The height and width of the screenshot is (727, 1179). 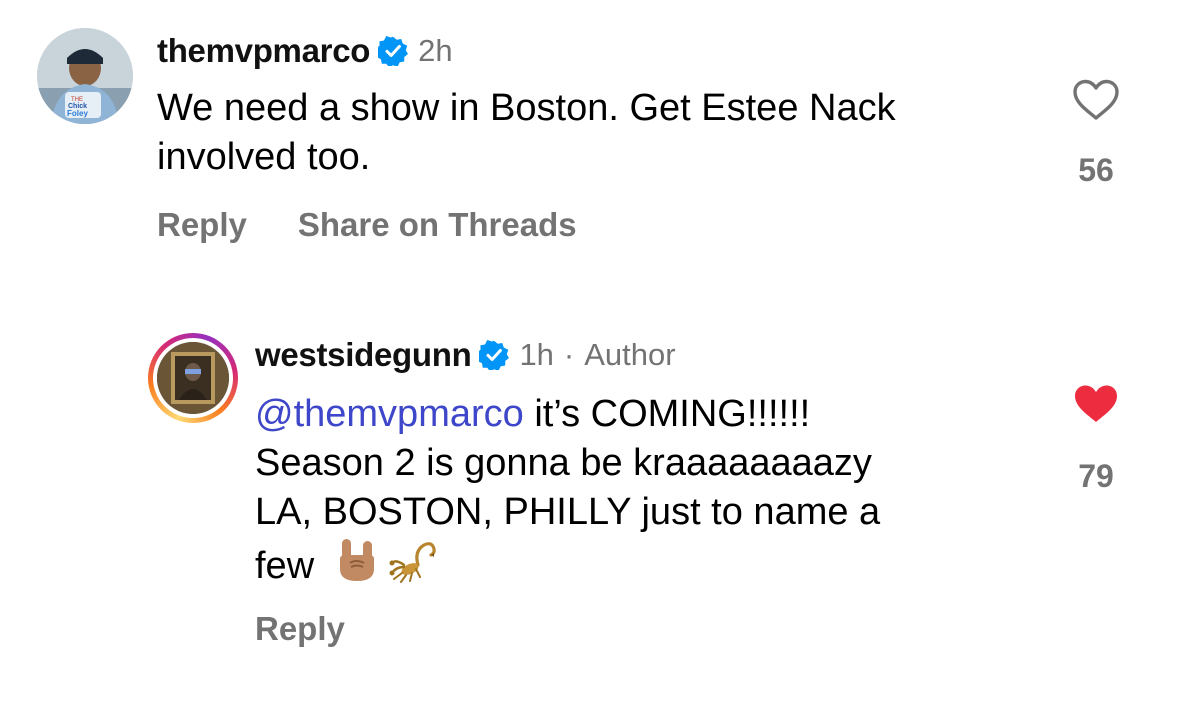 I want to click on username: westsidegunn, so click(x=363, y=355).